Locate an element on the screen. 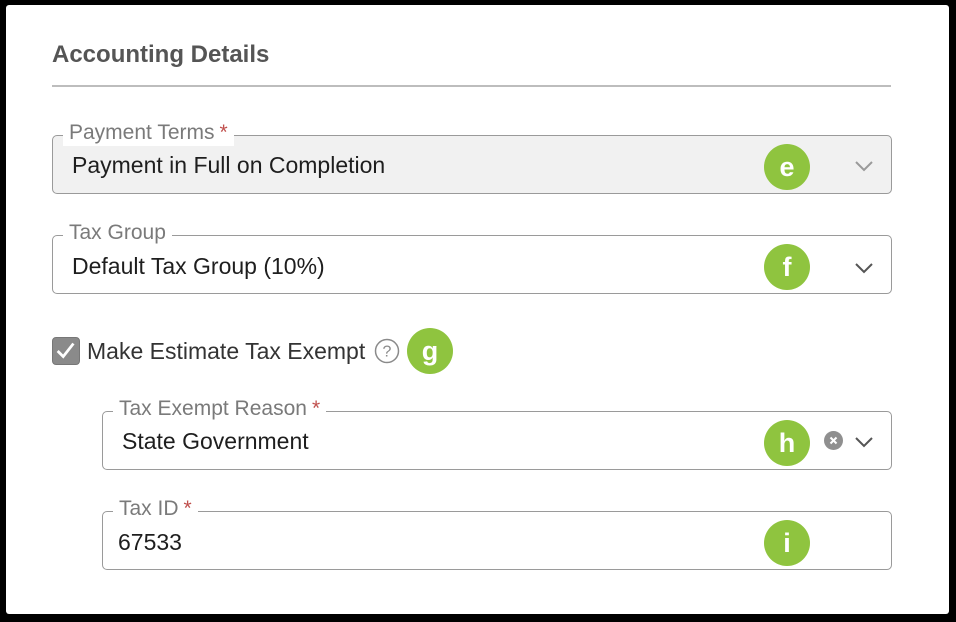 The height and width of the screenshot is (622, 956). marker-i: i is located at coordinates (787, 543).